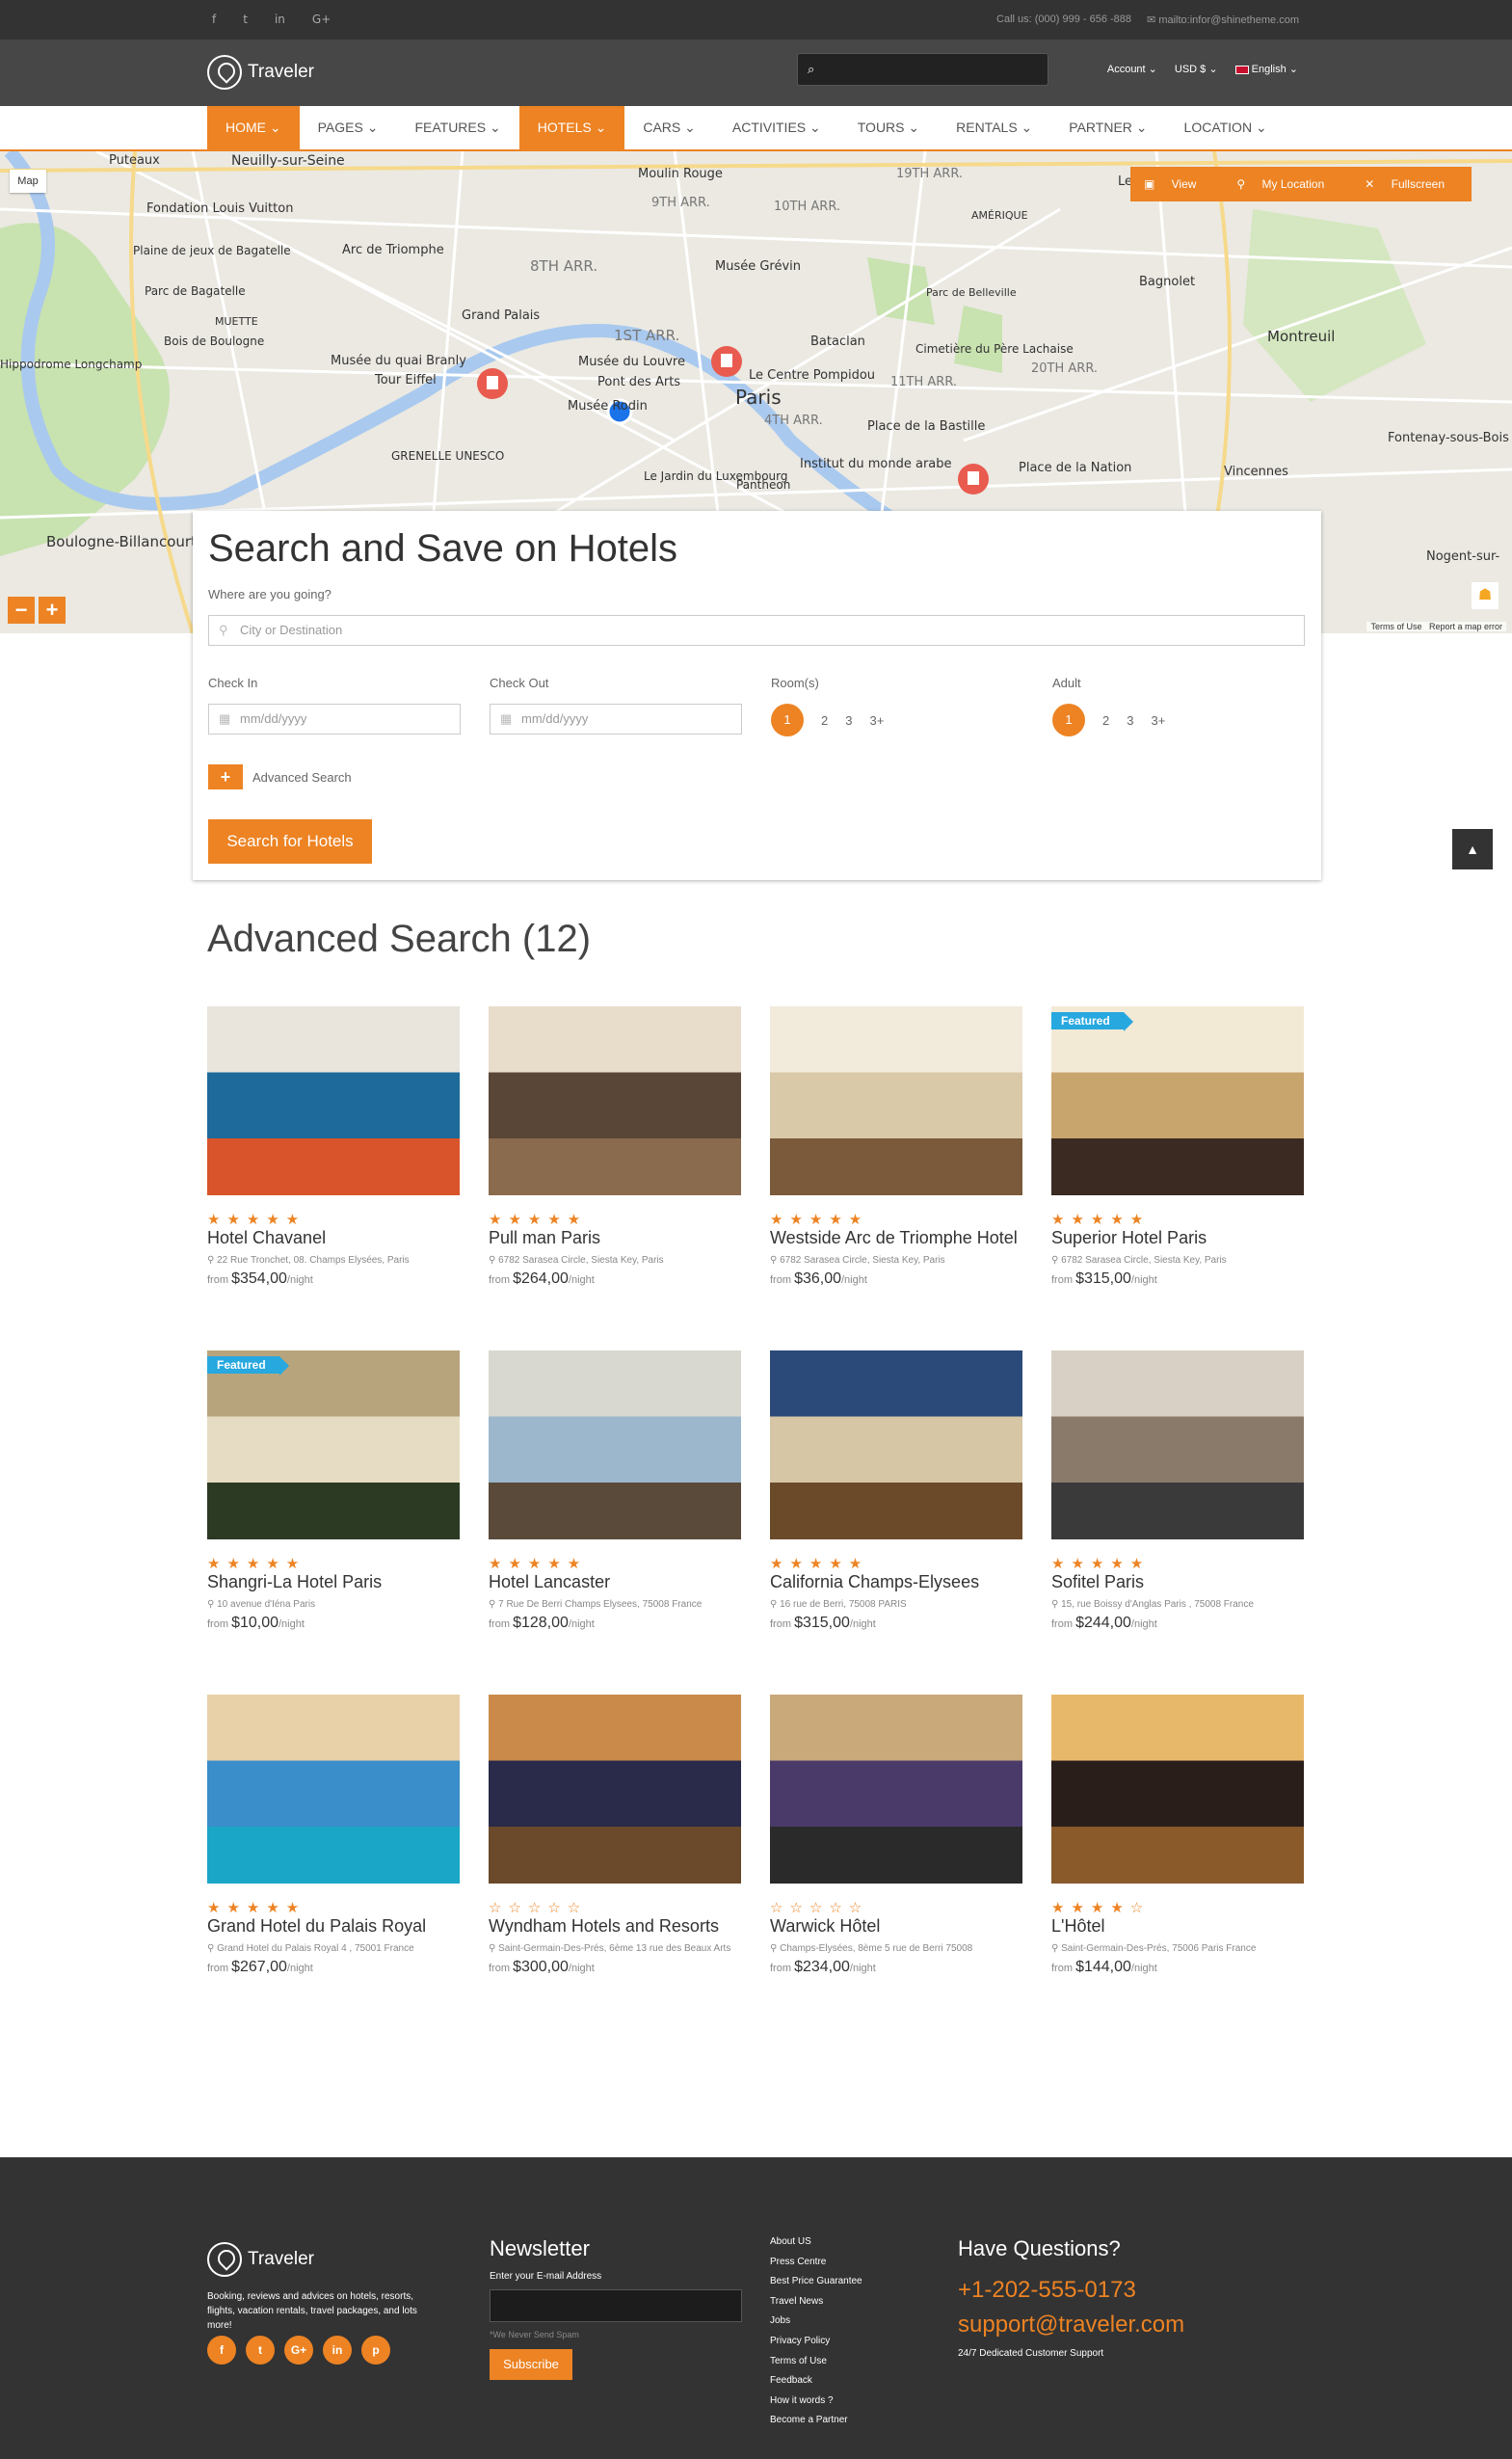 The height and width of the screenshot is (2459, 1512). I want to click on destination-input: ⚲ City or Destination, so click(756, 631).